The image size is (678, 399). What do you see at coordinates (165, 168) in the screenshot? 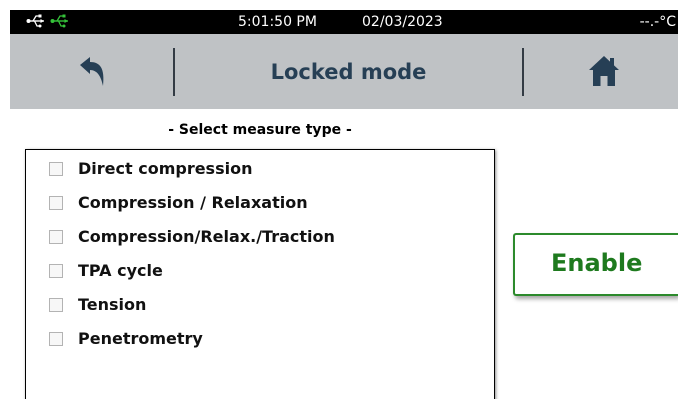
I see `list-item-label: Direct compression` at bounding box center [165, 168].